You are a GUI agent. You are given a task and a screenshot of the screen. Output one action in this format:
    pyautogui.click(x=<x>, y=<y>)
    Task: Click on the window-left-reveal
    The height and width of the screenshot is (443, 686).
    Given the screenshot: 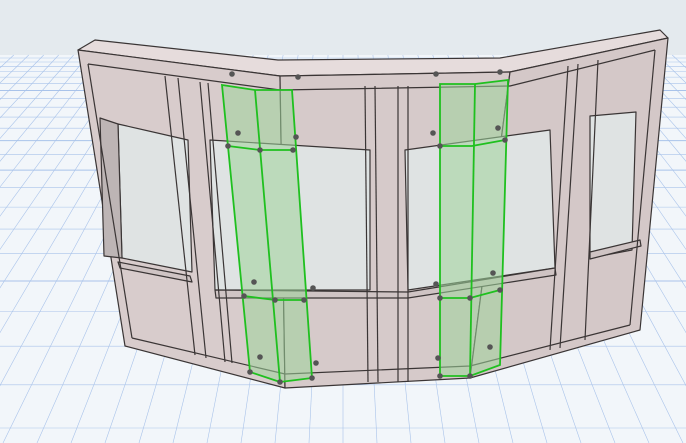 What is the action you would take?
    pyautogui.click(x=111, y=188)
    